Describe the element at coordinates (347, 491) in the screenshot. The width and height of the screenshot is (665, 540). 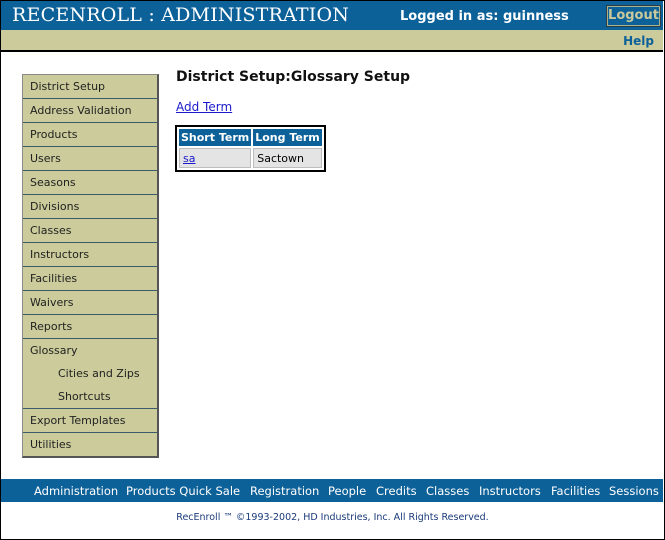
I see `footer-nav-people: People` at that location.